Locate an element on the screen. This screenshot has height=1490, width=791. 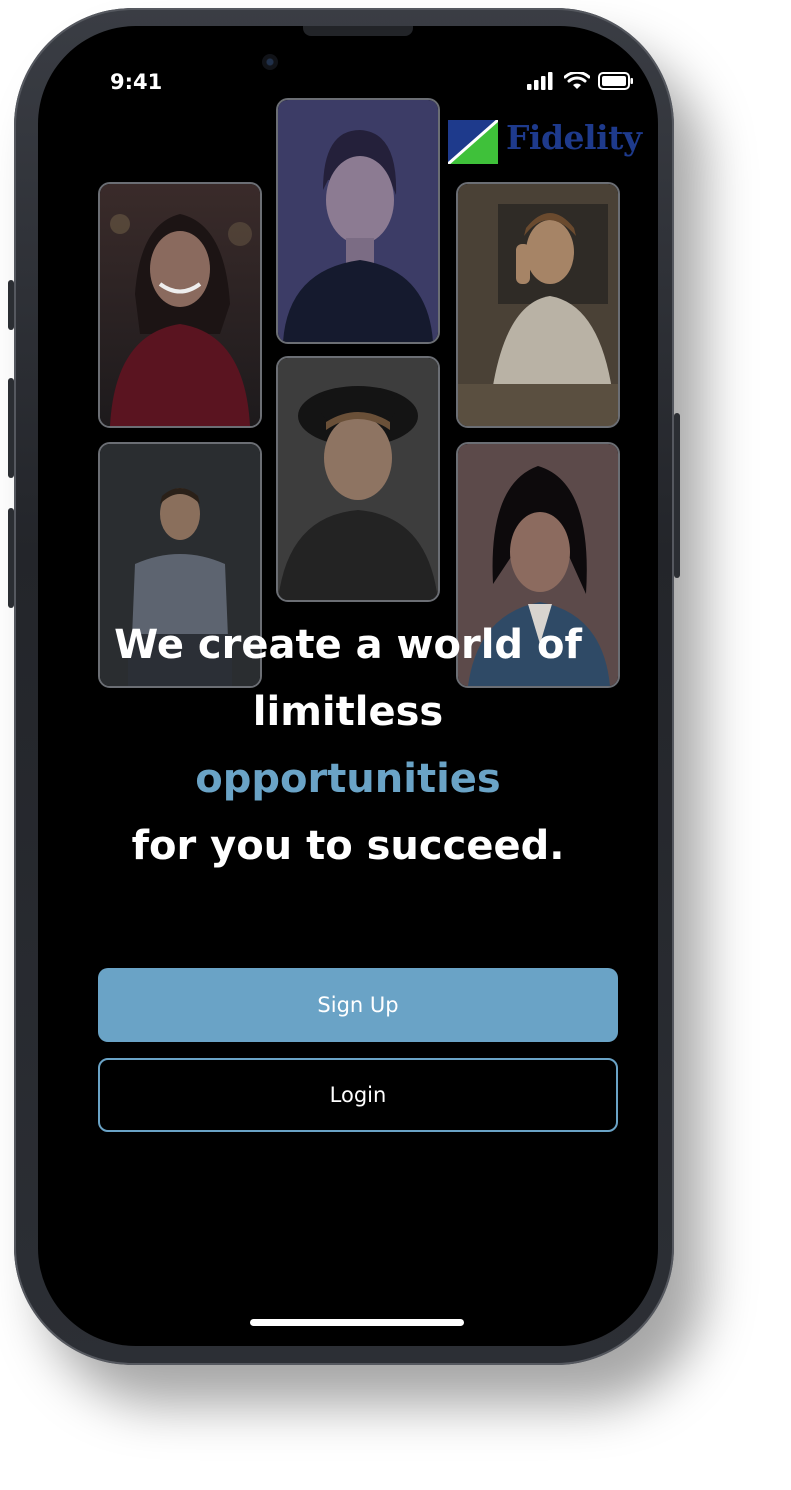
front-camera is located at coordinates (270, 62).